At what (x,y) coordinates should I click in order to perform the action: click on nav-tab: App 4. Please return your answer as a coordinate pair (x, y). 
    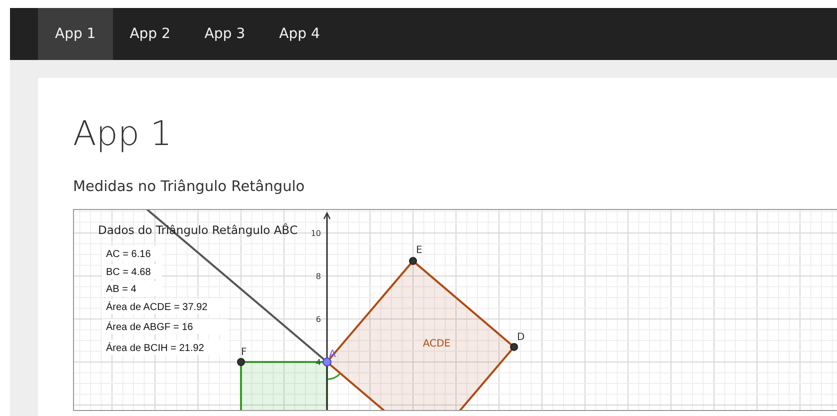
    Looking at the image, I should click on (299, 34).